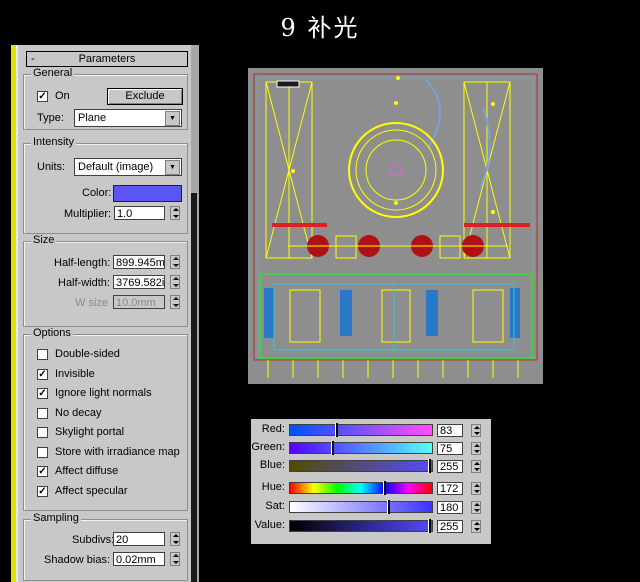 The height and width of the screenshot is (582, 640). What do you see at coordinates (393, 369) in the screenshot?
I see `bottom-arrows` at bounding box center [393, 369].